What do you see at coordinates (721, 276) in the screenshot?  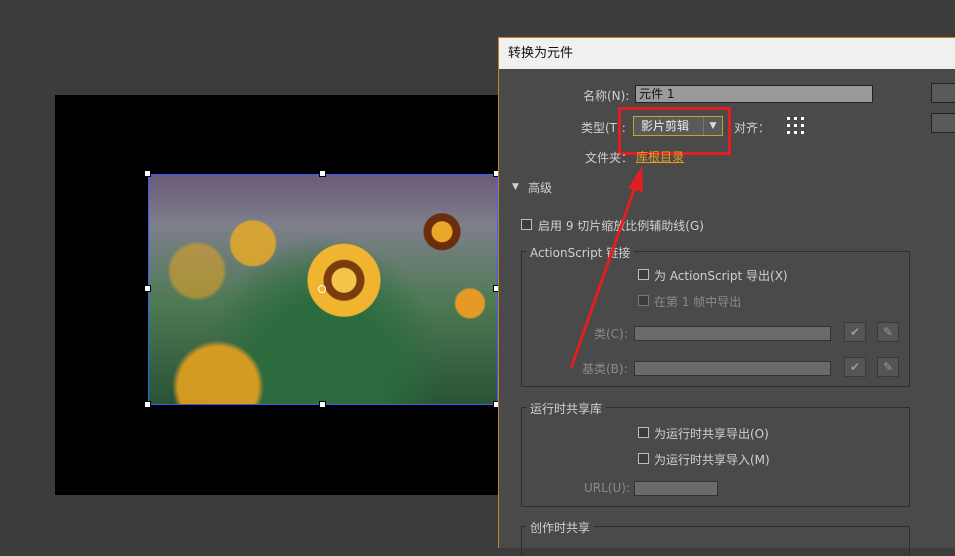 I see `export-actionscript-label: 为 ActionScript 导出(X)` at bounding box center [721, 276].